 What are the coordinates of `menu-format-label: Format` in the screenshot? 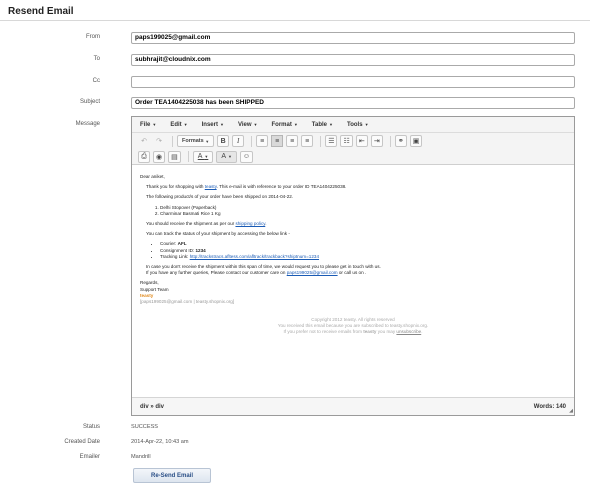 It's located at (281, 124).